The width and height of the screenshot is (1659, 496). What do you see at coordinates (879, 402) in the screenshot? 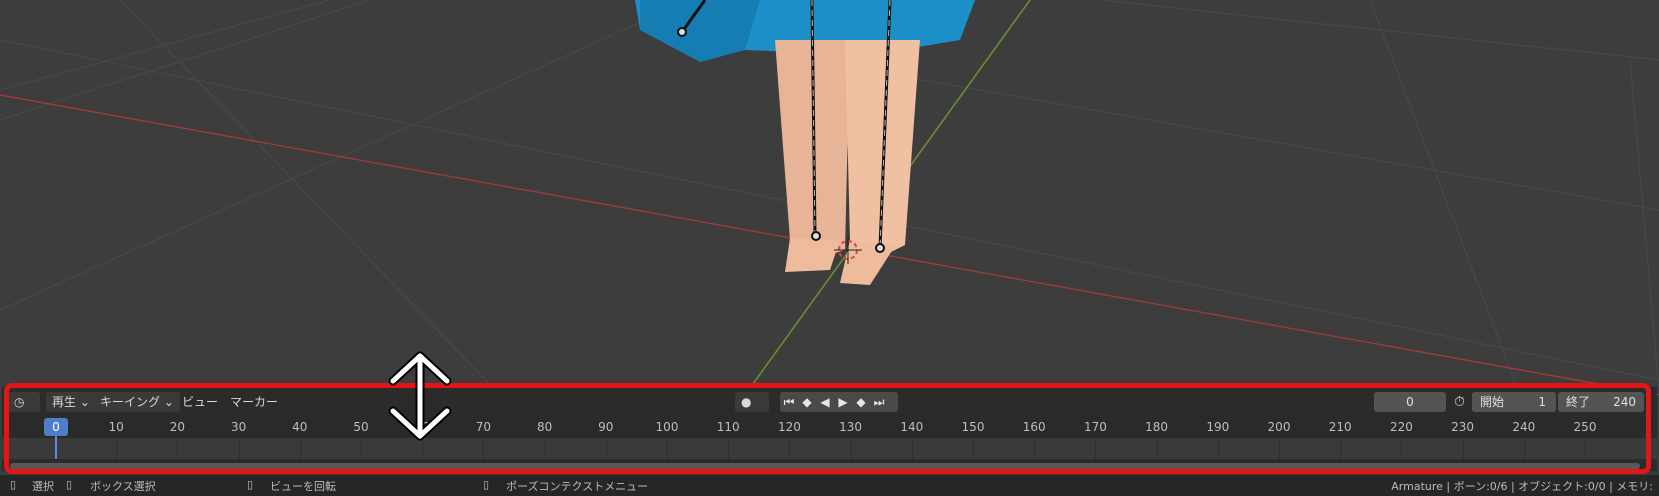
I see `jump-end-icon: ⏭` at bounding box center [879, 402].